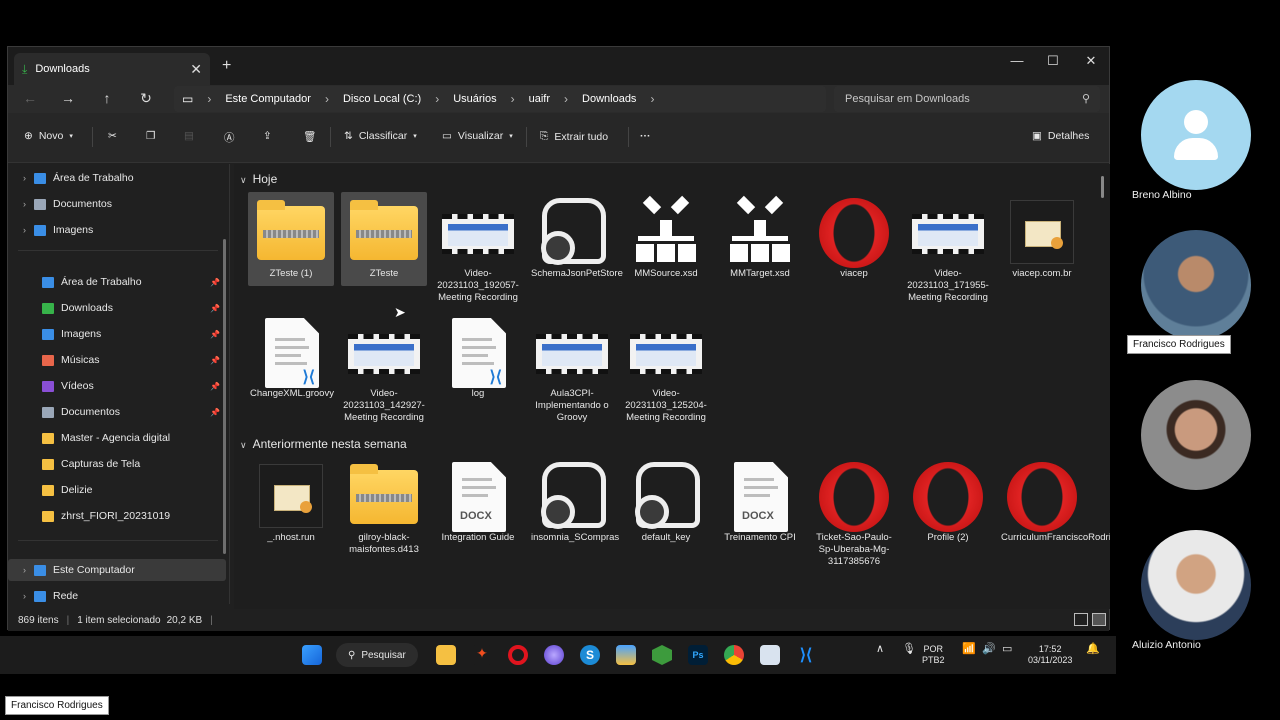 The image size is (1280, 720). What do you see at coordinates (1053, 61) in the screenshot?
I see `maximize-button: ☐` at bounding box center [1053, 61].